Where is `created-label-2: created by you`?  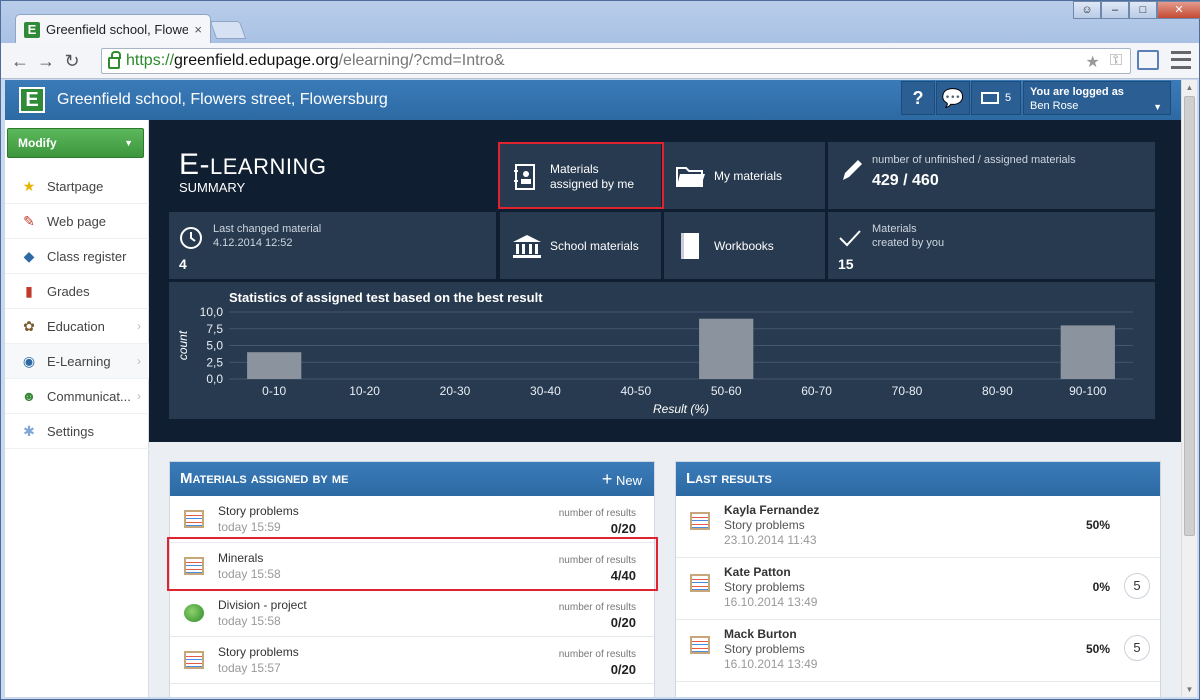
created-label-2: created by you is located at coordinates (908, 243).